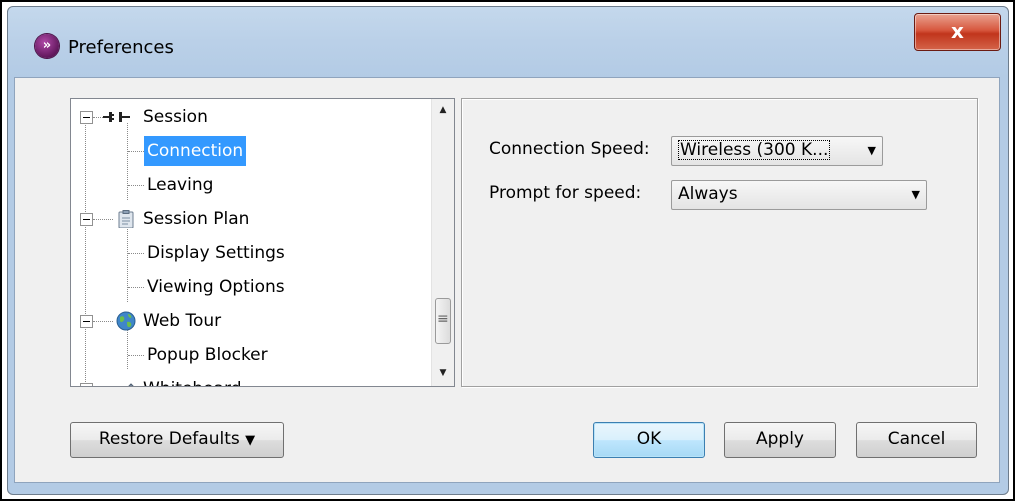 The height and width of the screenshot is (501, 1015). What do you see at coordinates (251, 151) in the screenshot?
I see `tree-item-connection: Connection` at bounding box center [251, 151].